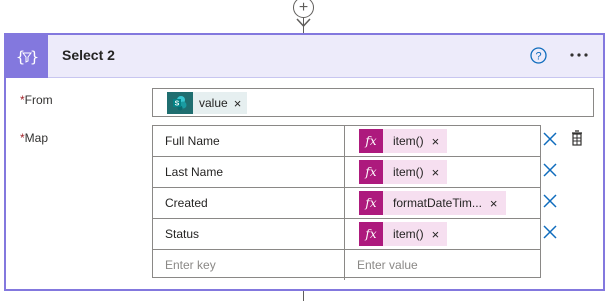 The image size is (609, 301). I want to click on svg-text: S, so click(177, 104).